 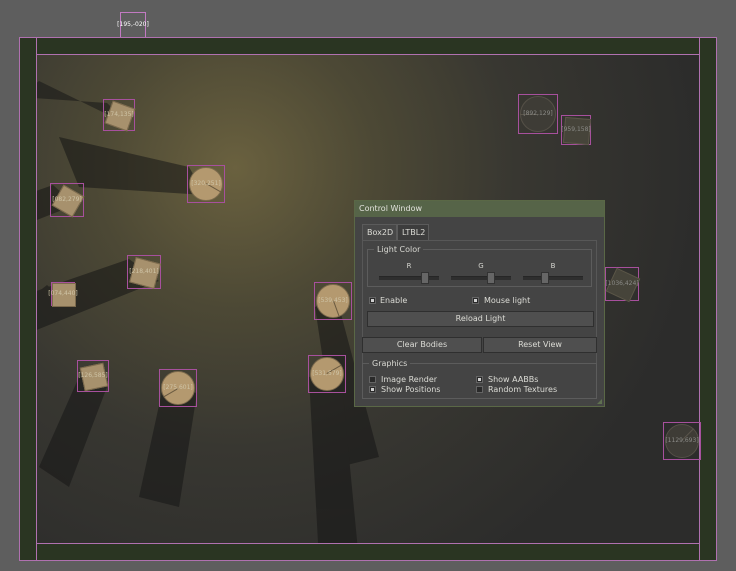 What do you see at coordinates (540, 345) in the screenshot?
I see `reset-view-button: Reset View` at bounding box center [540, 345].